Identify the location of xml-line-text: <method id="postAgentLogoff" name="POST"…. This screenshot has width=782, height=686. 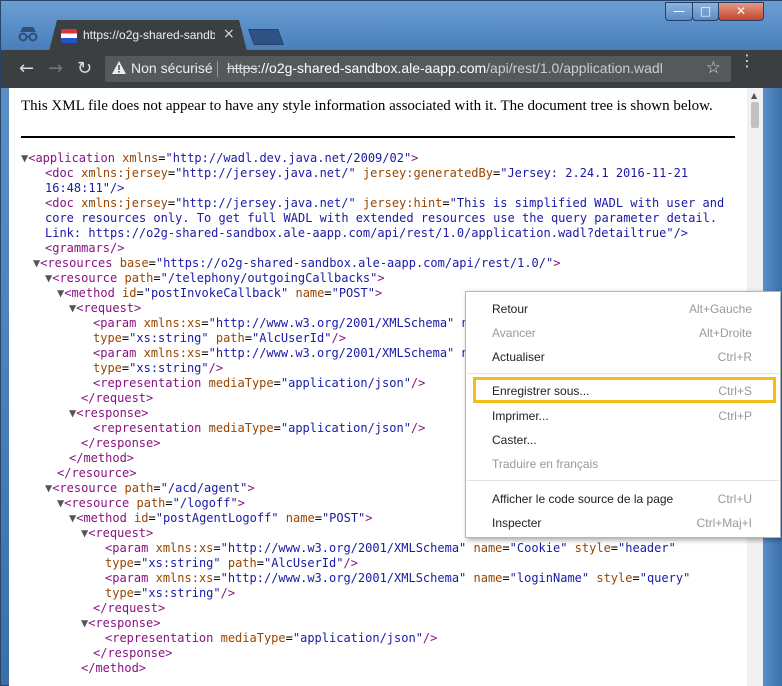
(224, 518).